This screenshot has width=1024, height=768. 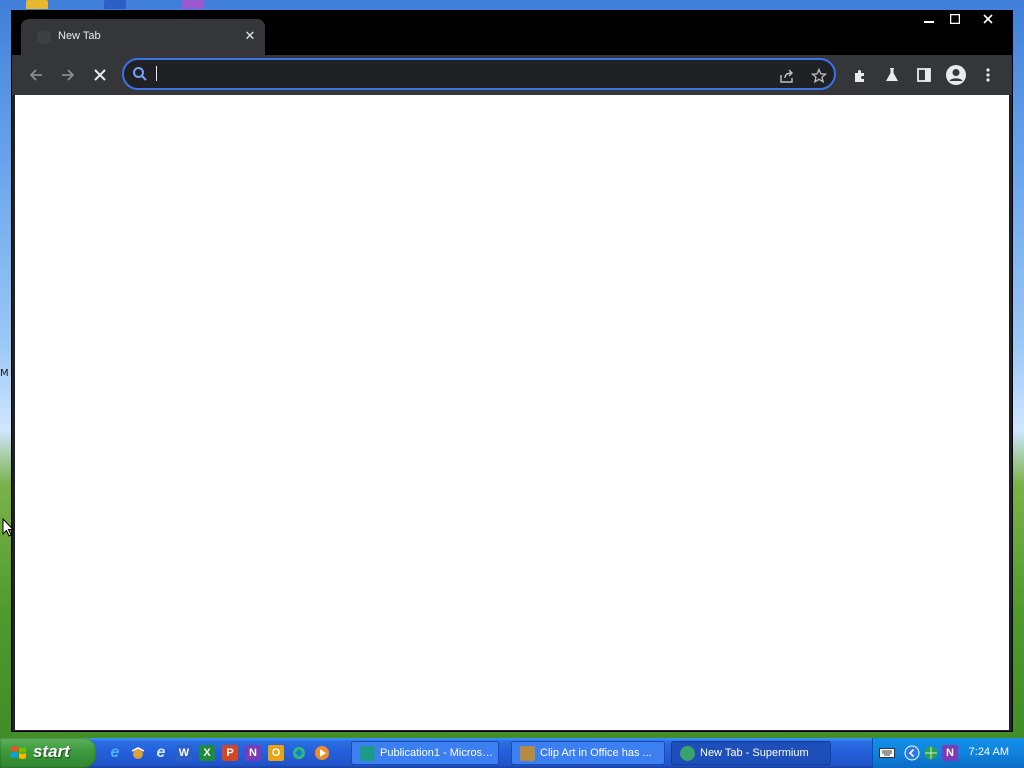 What do you see at coordinates (140, 76) in the screenshot?
I see `search-icon` at bounding box center [140, 76].